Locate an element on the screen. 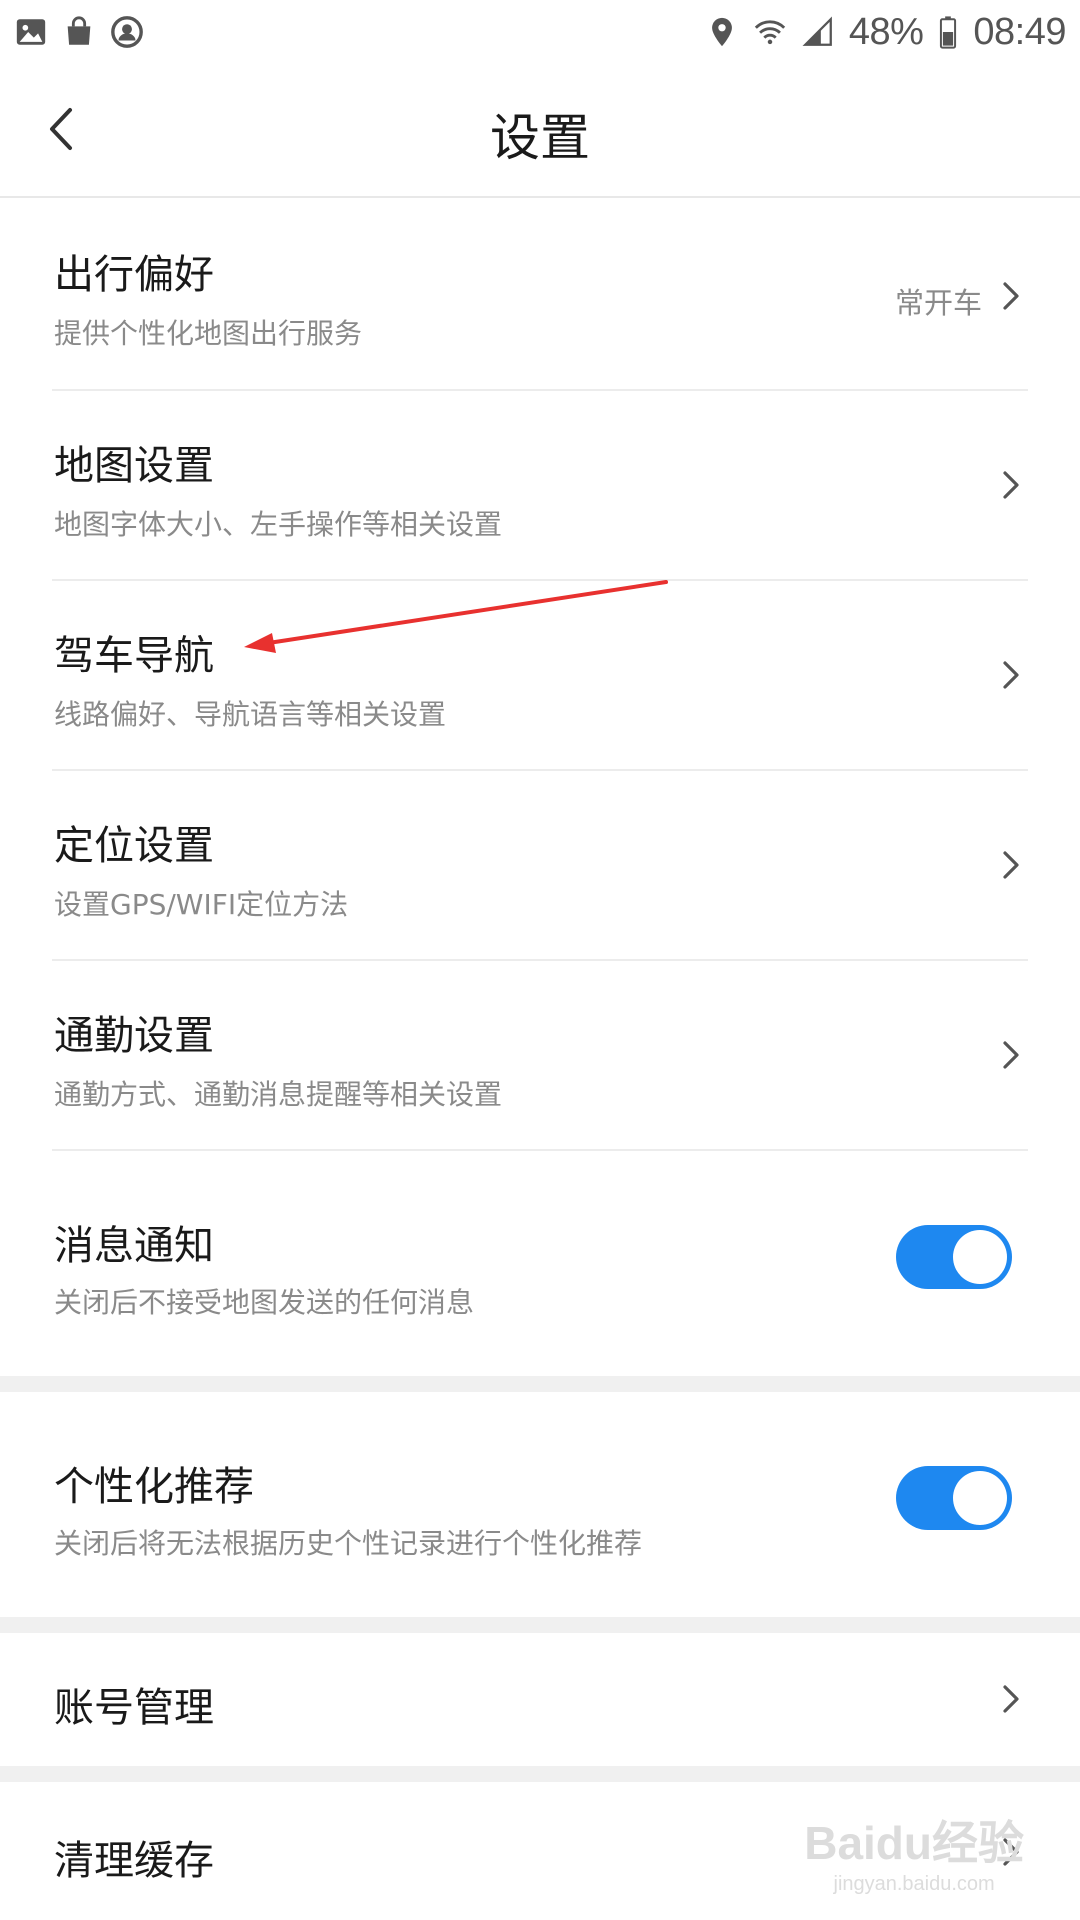  setting-driving-navigation: 驾车导航 线路偏好、导航语言等相关设置 is located at coordinates (540, 675).